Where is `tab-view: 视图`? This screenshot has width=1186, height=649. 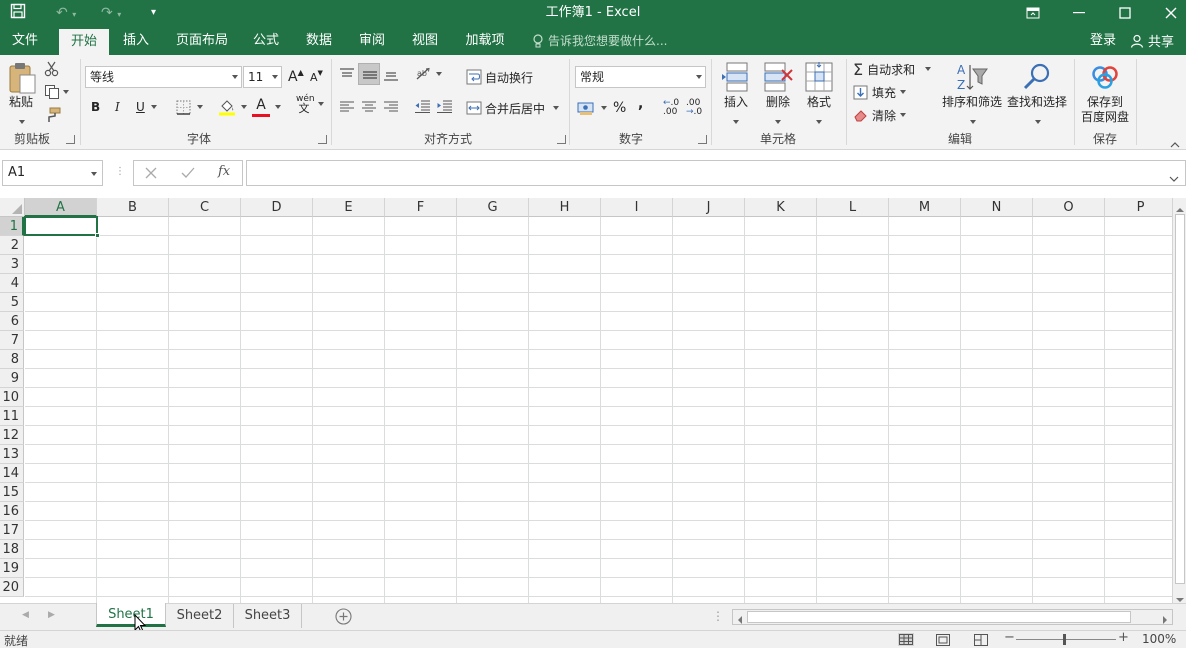
tab-view: 视图 is located at coordinates (425, 40).